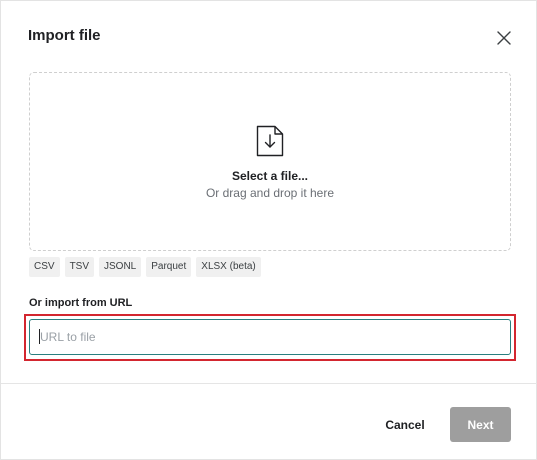 This screenshot has width=537, height=460. What do you see at coordinates (169, 267) in the screenshot?
I see `format-chip-parquet: Parquet` at bounding box center [169, 267].